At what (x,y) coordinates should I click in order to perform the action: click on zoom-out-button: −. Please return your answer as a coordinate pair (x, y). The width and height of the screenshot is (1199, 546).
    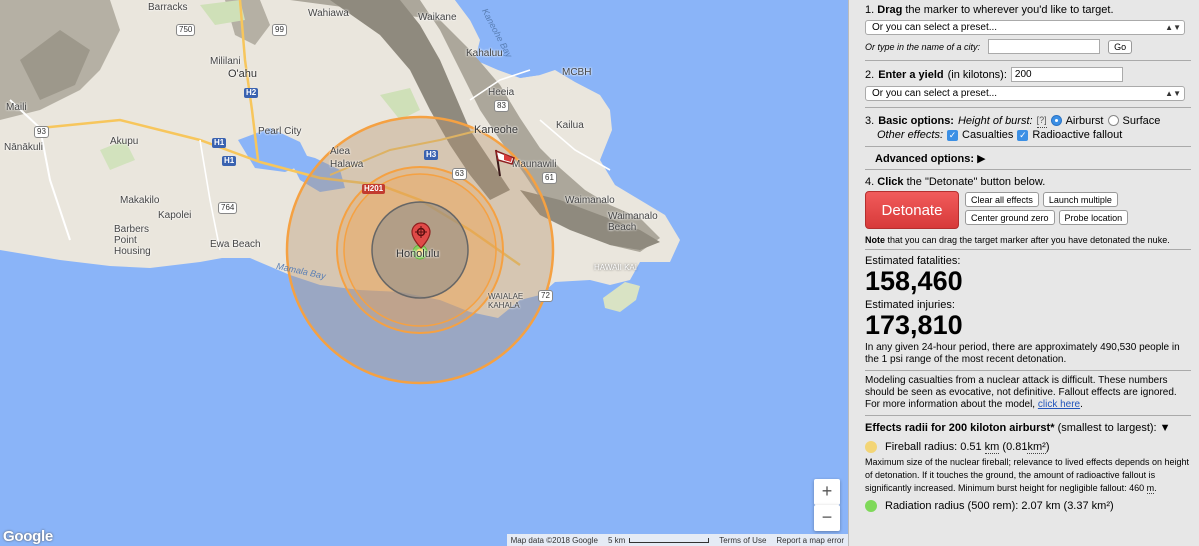
    Looking at the image, I should click on (827, 518).